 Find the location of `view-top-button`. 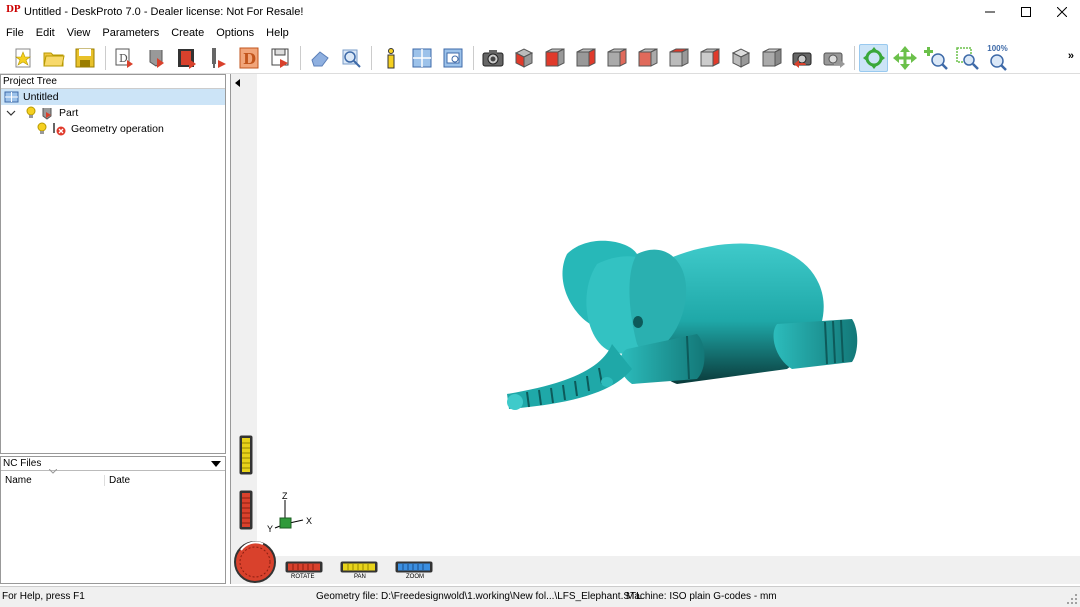

view-top-button is located at coordinates (678, 58).